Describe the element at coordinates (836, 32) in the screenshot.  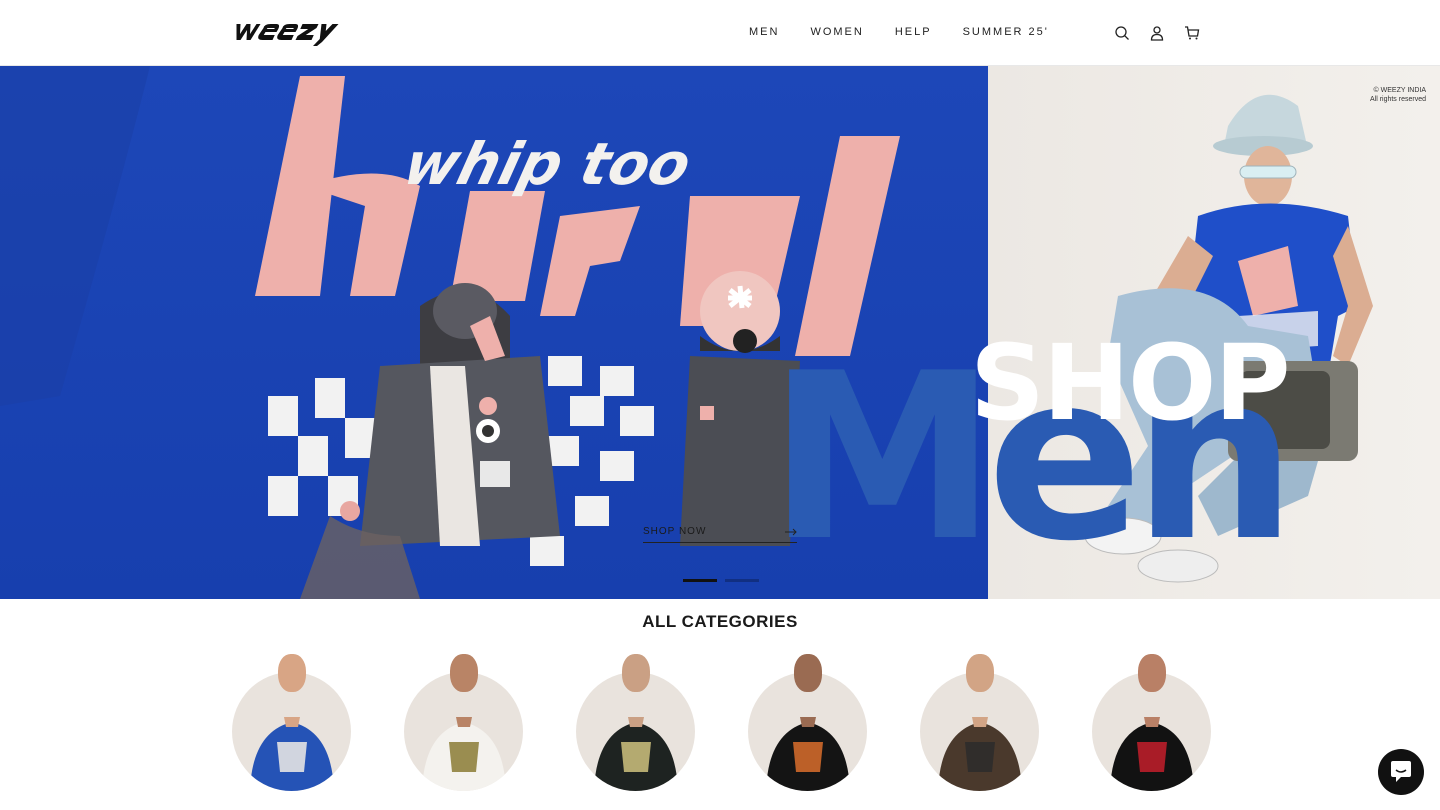
I see `nav-women: WOMEN` at that location.